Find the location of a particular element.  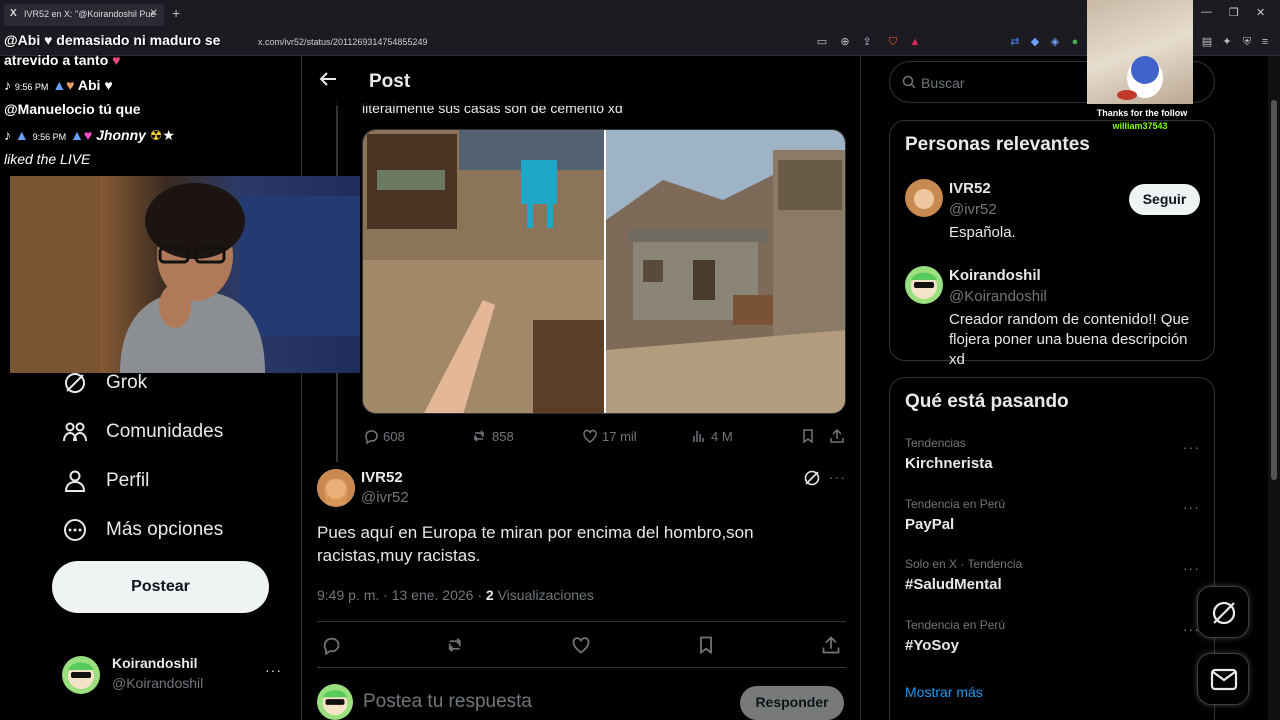

more-options-icon is located at coordinates (75, 530).